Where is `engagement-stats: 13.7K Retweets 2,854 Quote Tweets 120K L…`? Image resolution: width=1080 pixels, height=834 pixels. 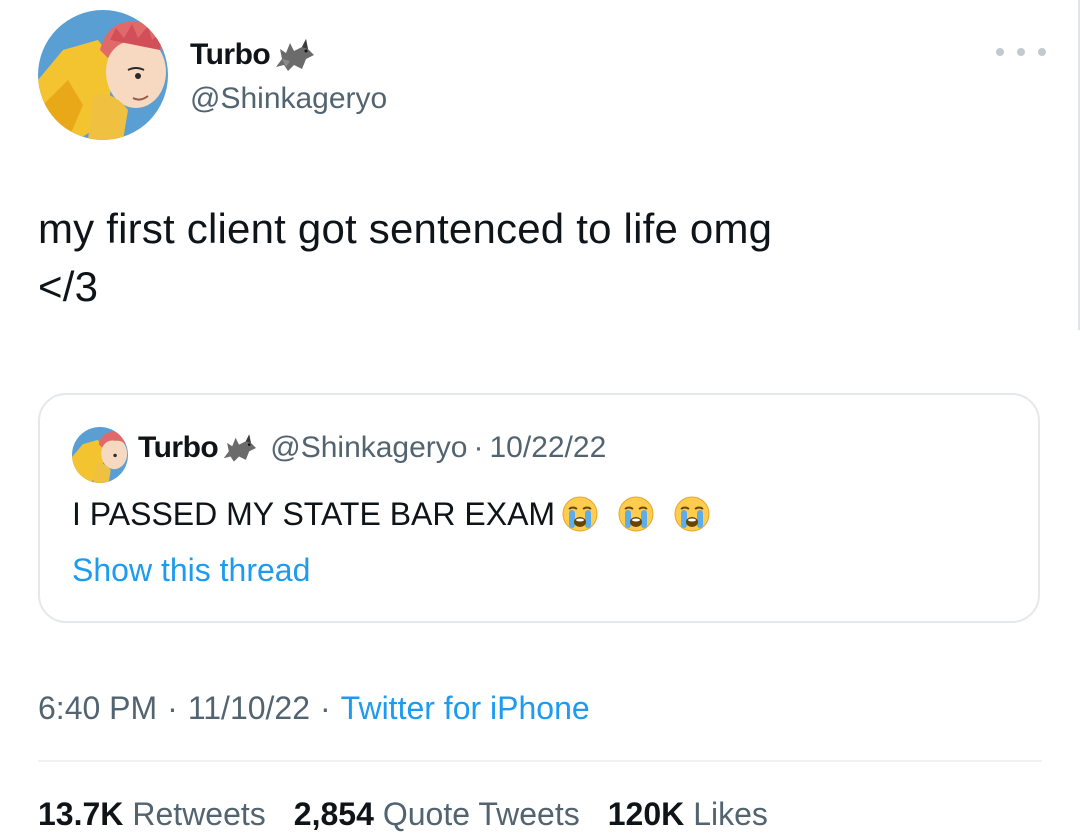 engagement-stats: 13.7K Retweets 2,854 Quote Tweets 120K L… is located at coordinates (417, 814).